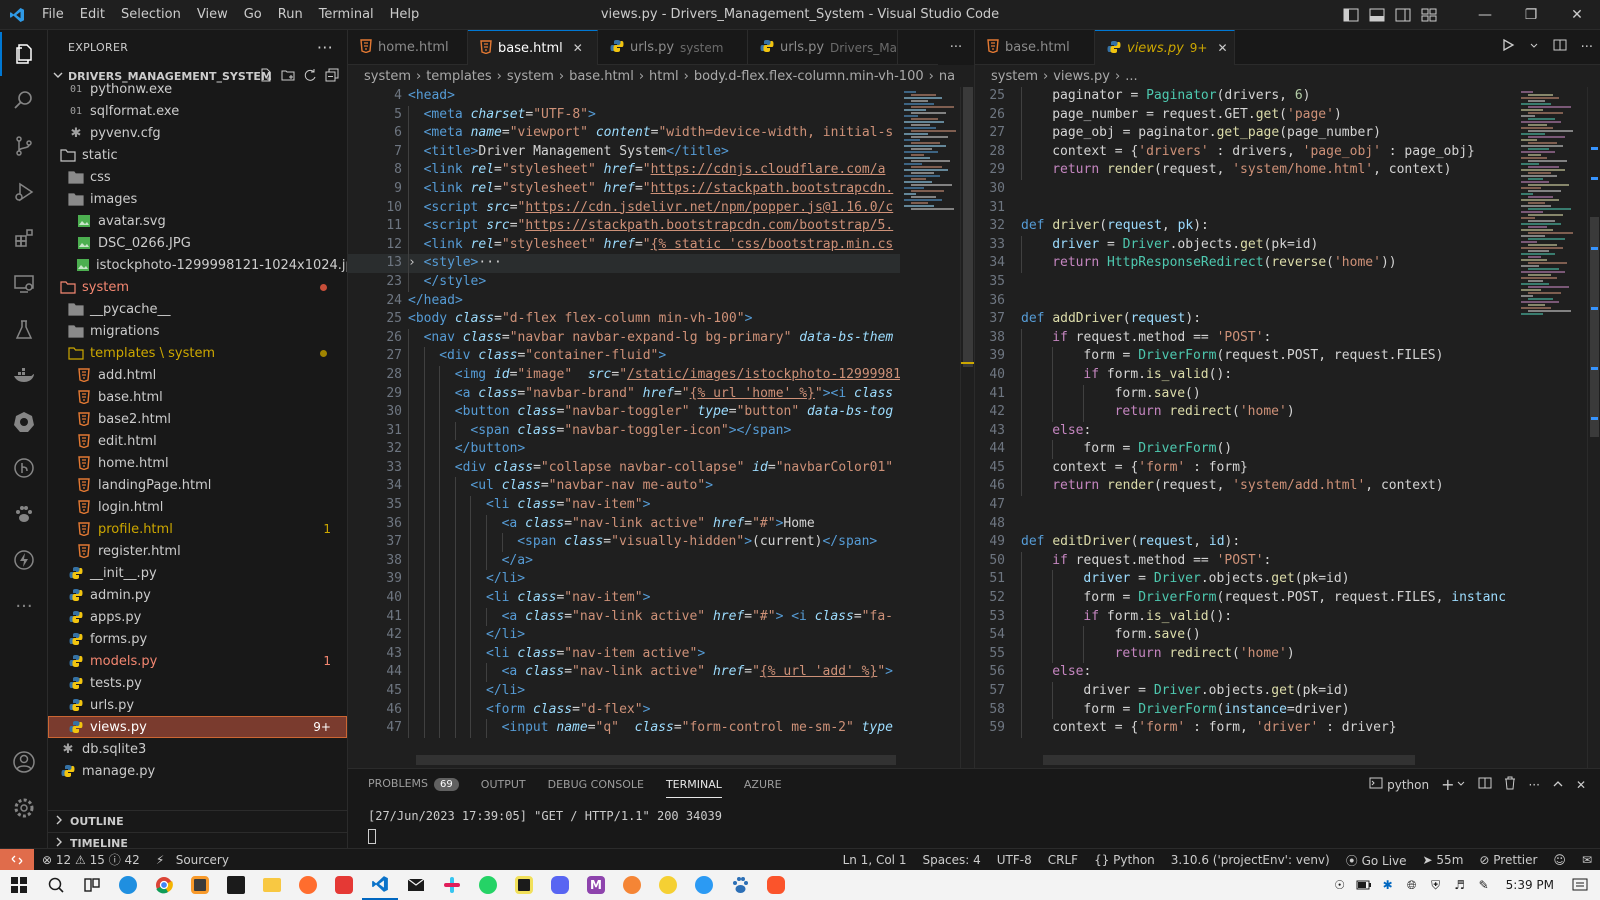 Image resolution: width=1600 pixels, height=900 pixels. Describe the element at coordinates (197, 840) in the screenshot. I see `timeline-section: TIMELINE` at that location.